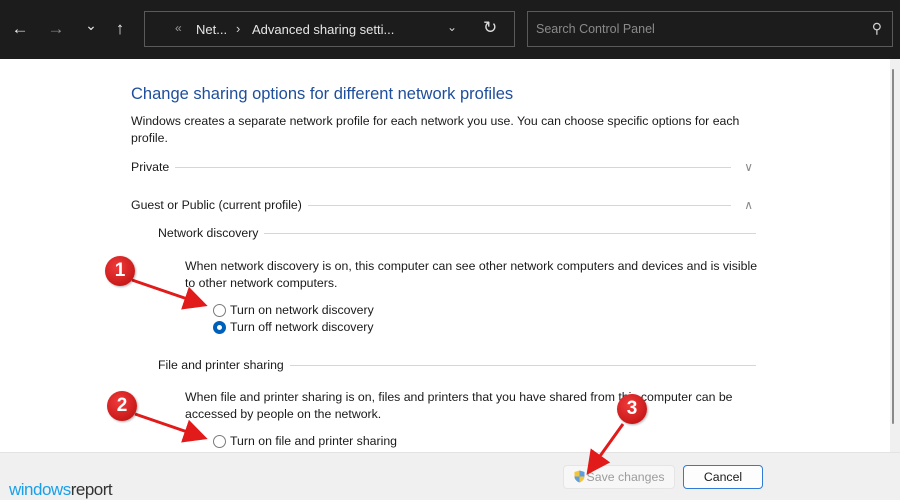  I want to click on chevron-up-icon: ∧, so click(742, 205).